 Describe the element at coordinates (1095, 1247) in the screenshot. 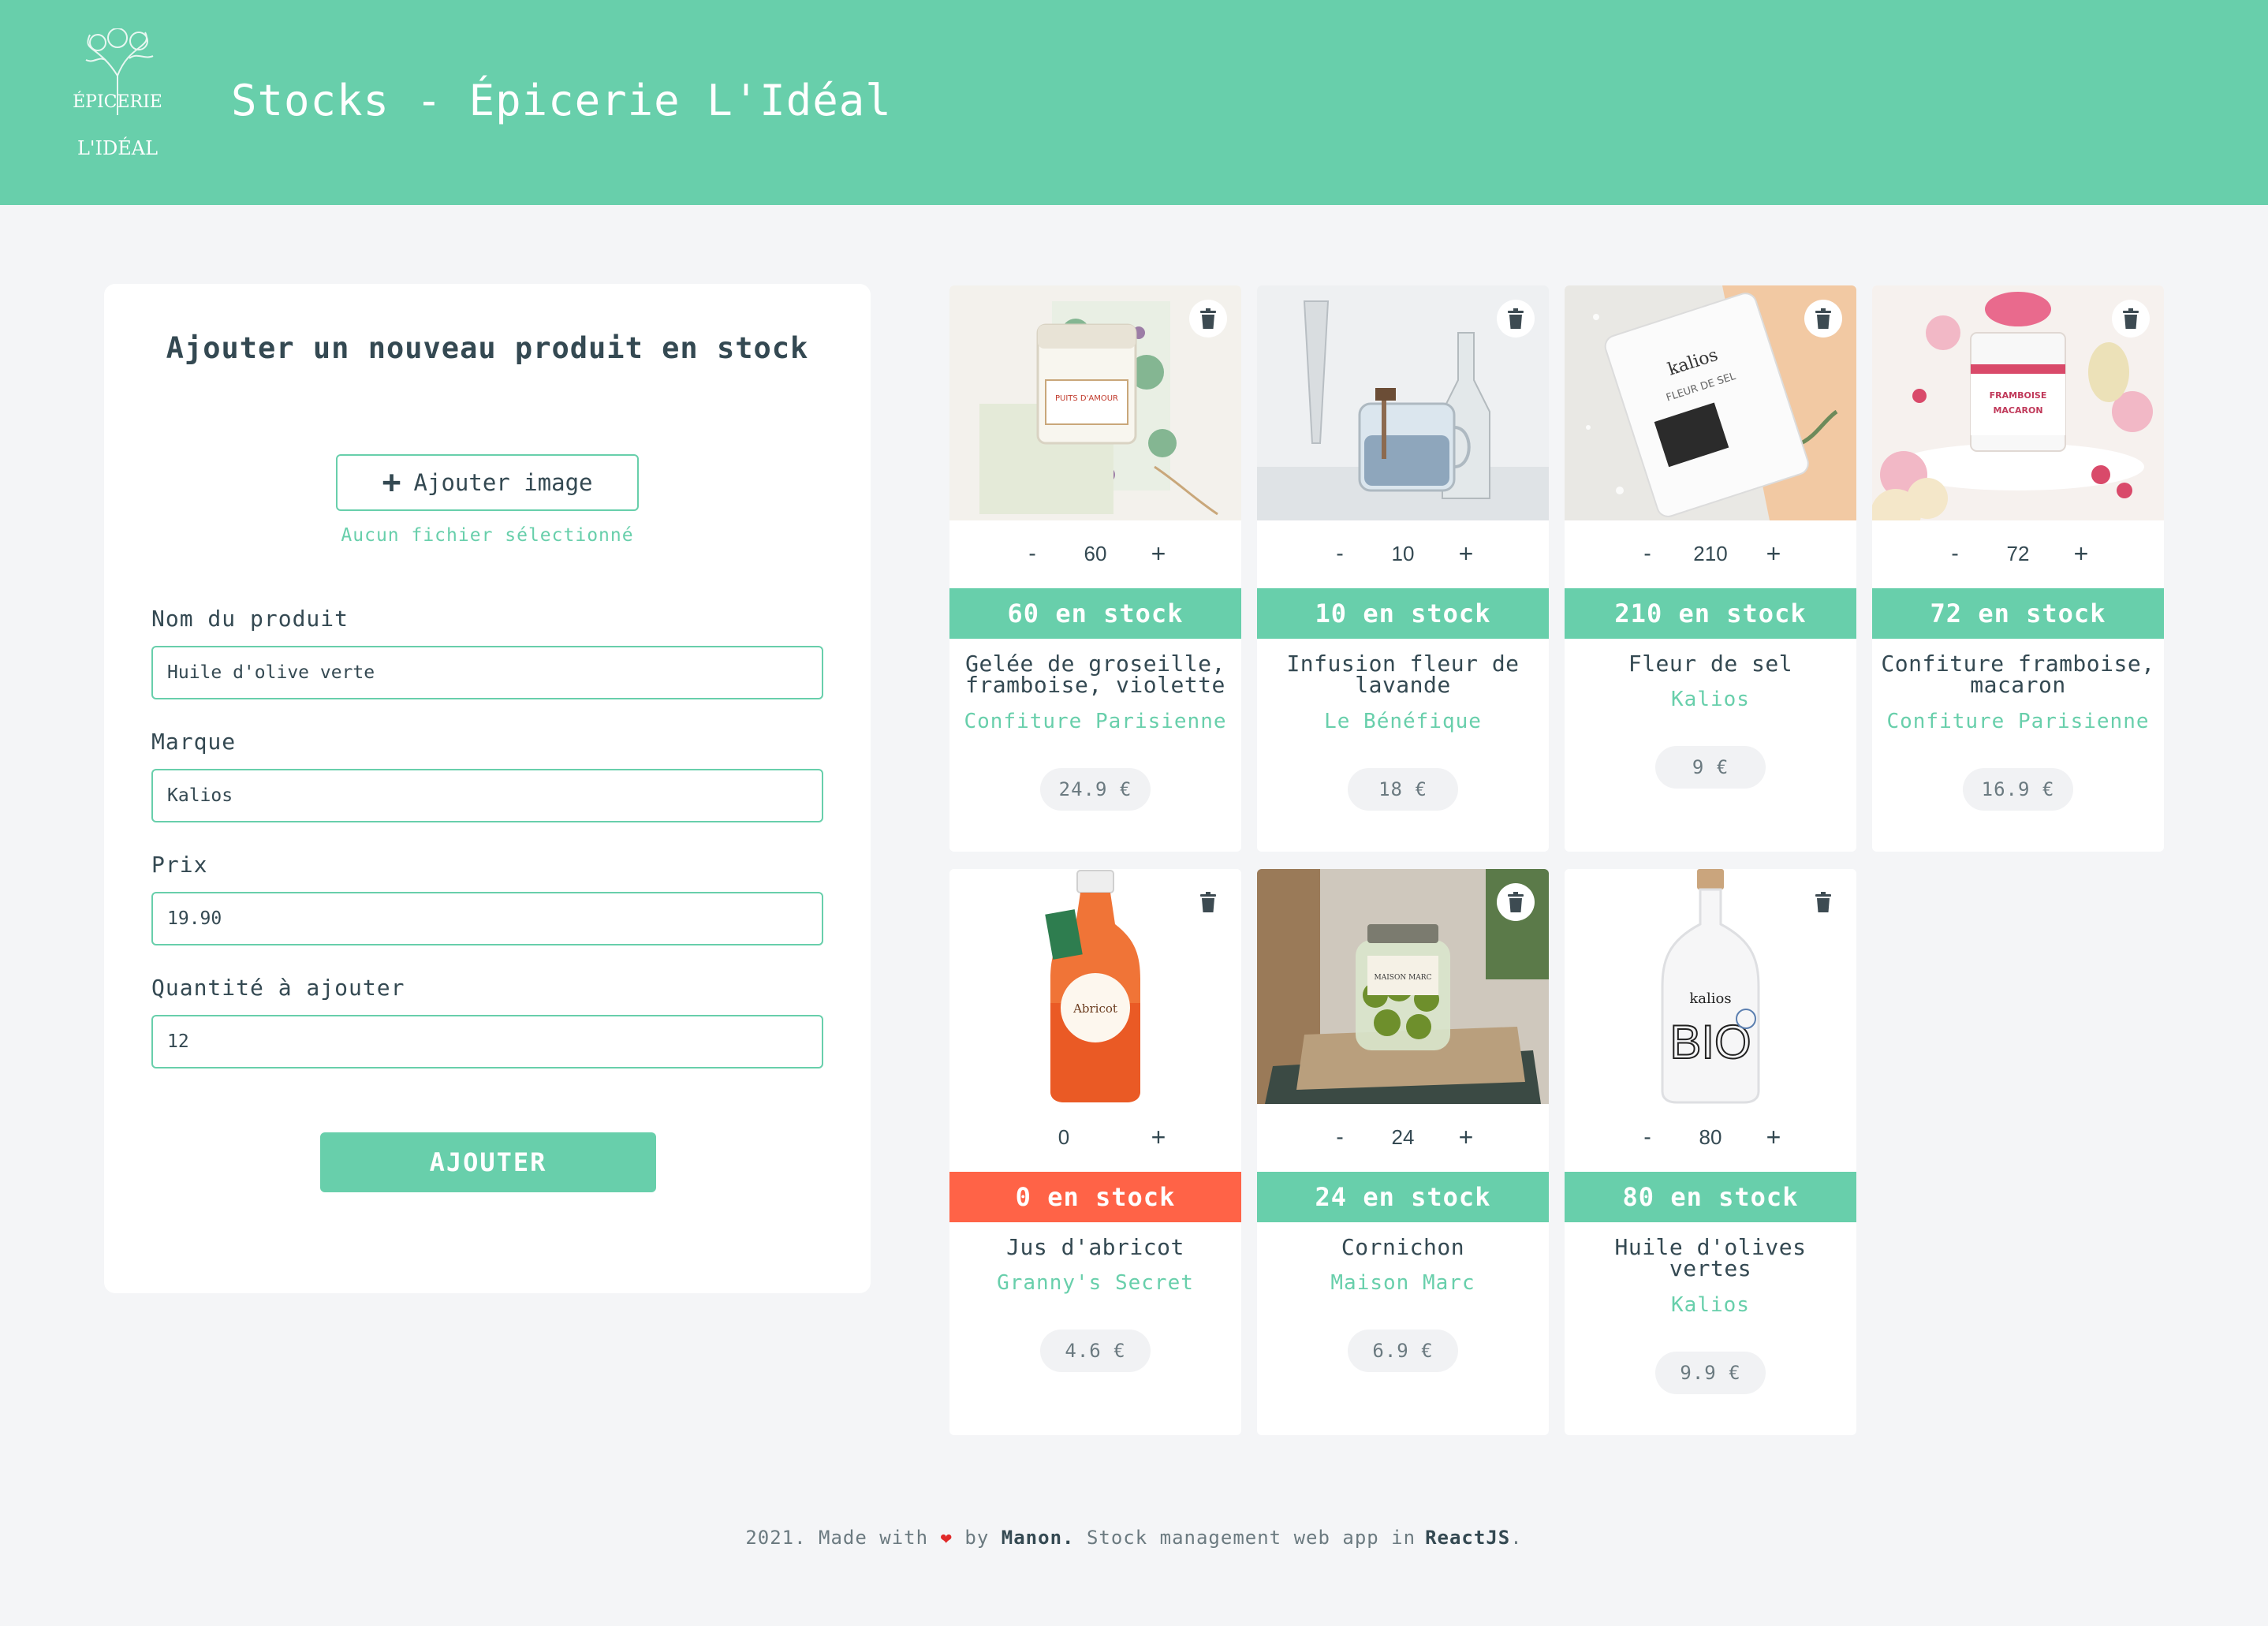

I see `product-name: Jus d'abricot` at that location.